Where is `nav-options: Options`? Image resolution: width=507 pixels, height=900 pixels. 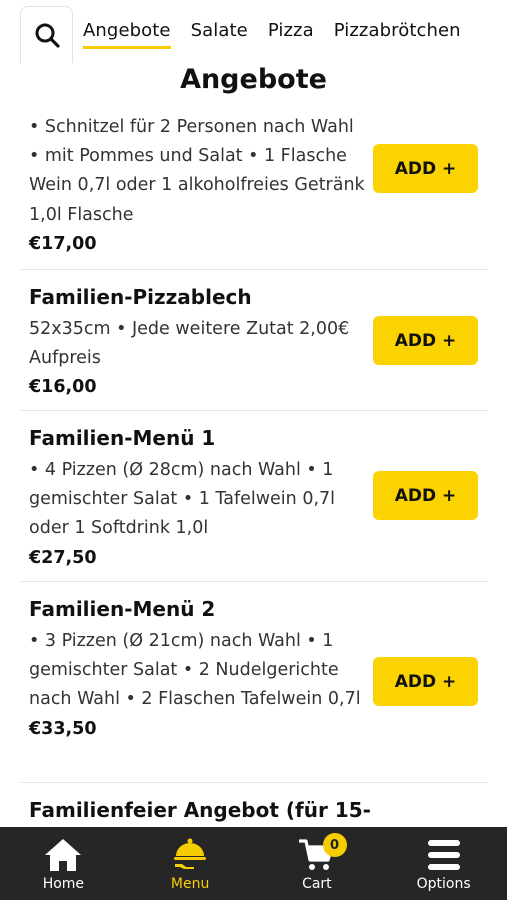 nav-options: Options is located at coordinates (443, 863).